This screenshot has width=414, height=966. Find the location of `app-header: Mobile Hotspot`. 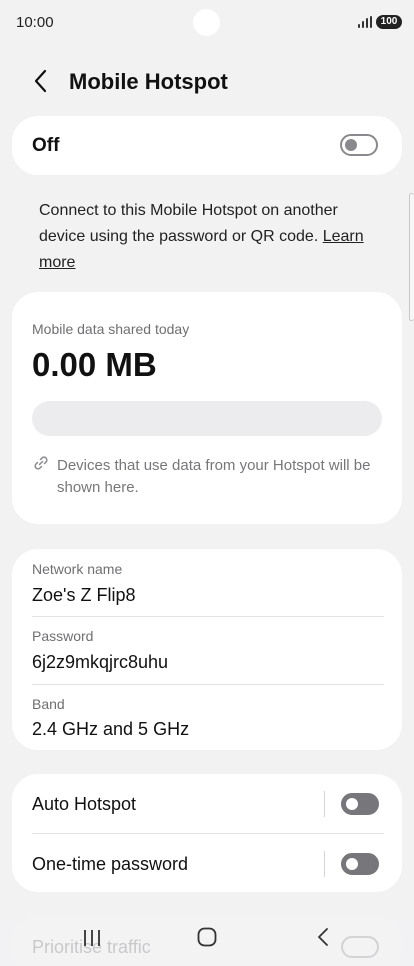

app-header: Mobile Hotspot is located at coordinates (207, 81).